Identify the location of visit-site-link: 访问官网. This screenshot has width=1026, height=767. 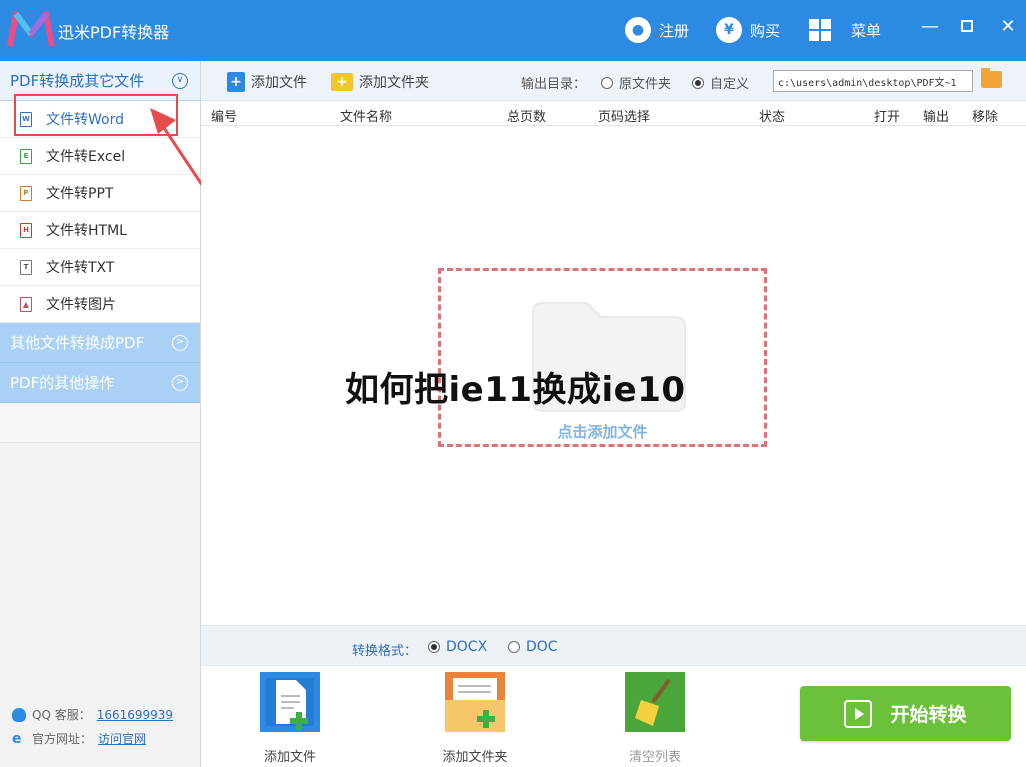
(122, 738).